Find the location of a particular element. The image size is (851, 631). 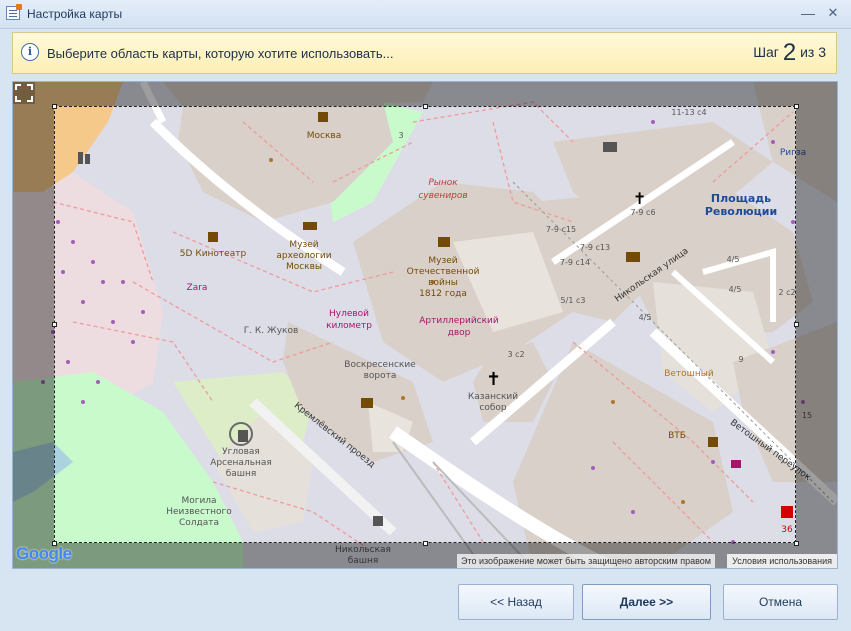

selection-handle-bottom is located at coordinates (425, 543).